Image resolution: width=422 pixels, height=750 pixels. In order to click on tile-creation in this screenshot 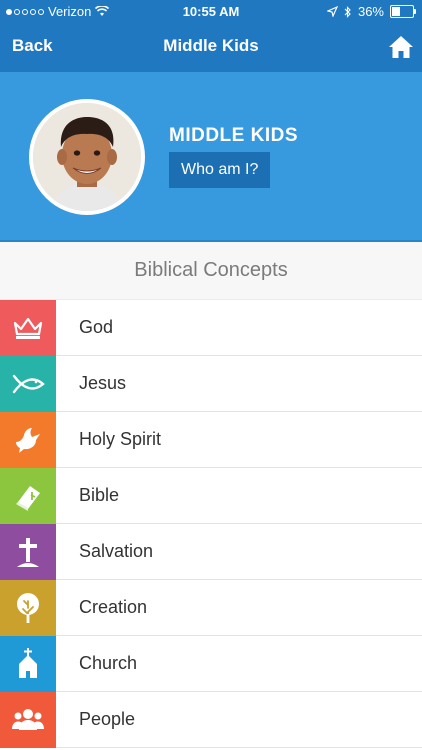, I will do `click(28, 607)`.